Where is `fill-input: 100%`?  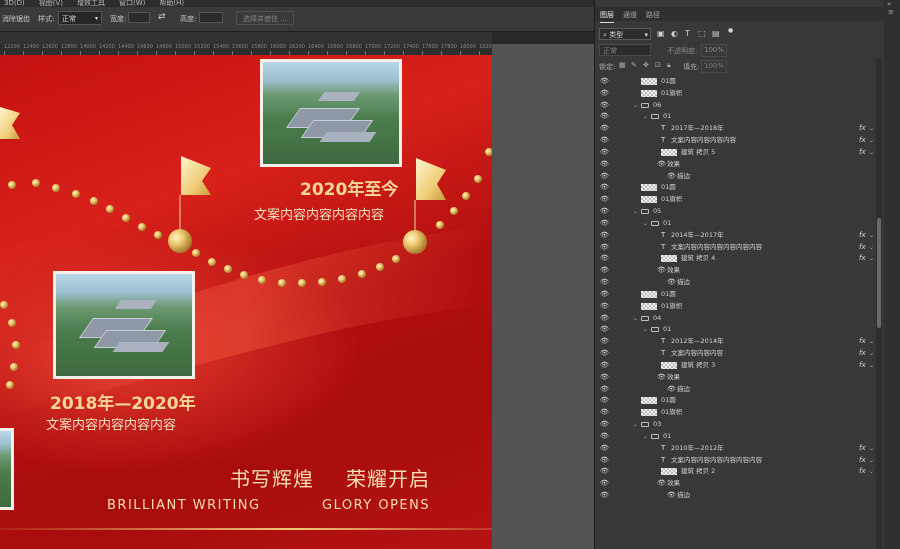
fill-input: 100% is located at coordinates (714, 66).